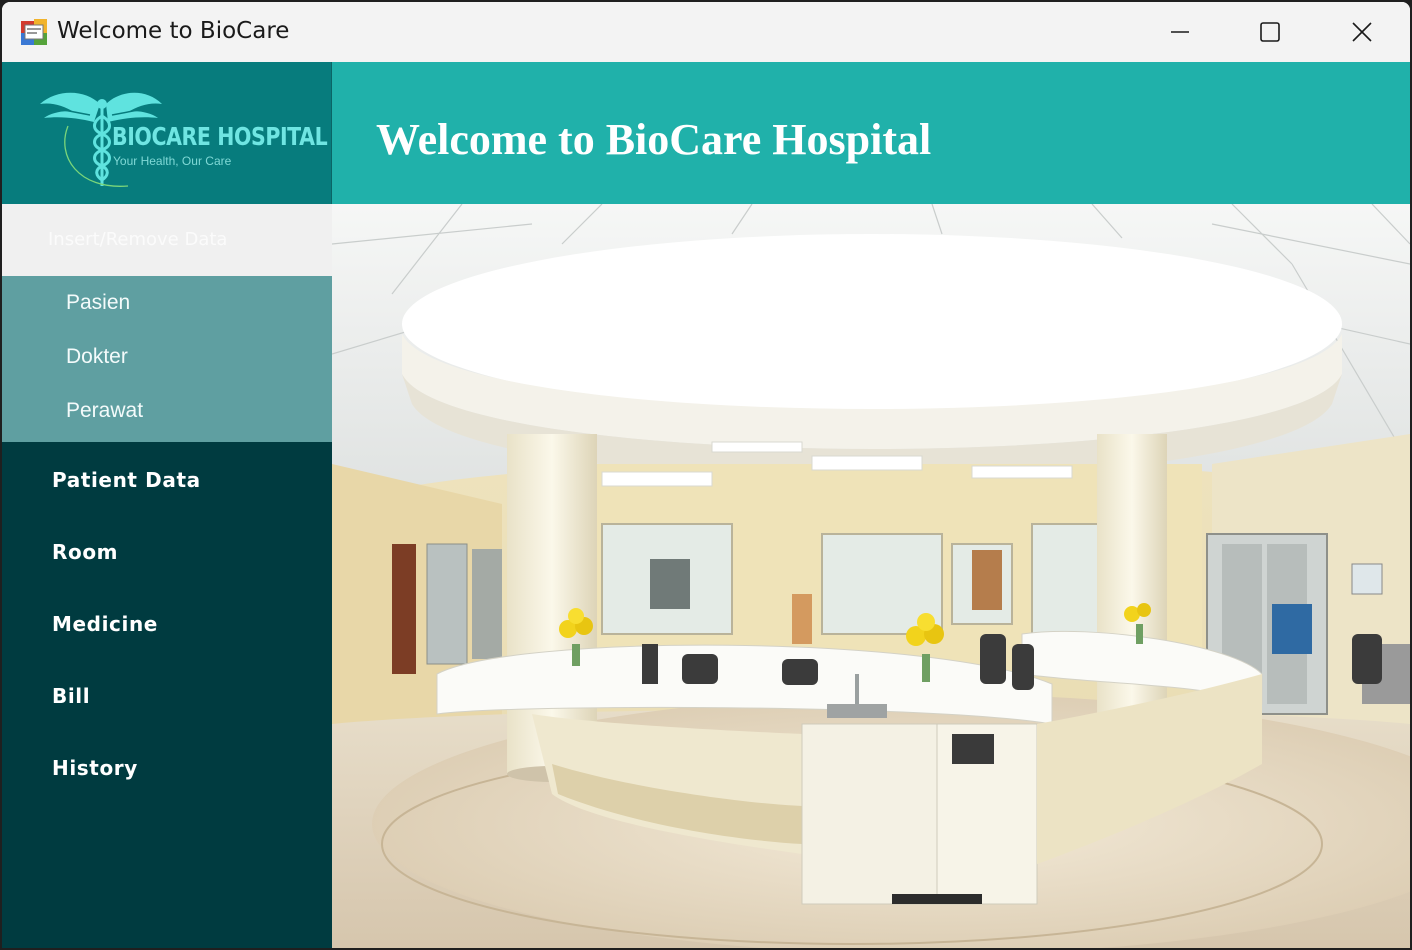  I want to click on nav-item-bill: Bill, so click(167, 696).